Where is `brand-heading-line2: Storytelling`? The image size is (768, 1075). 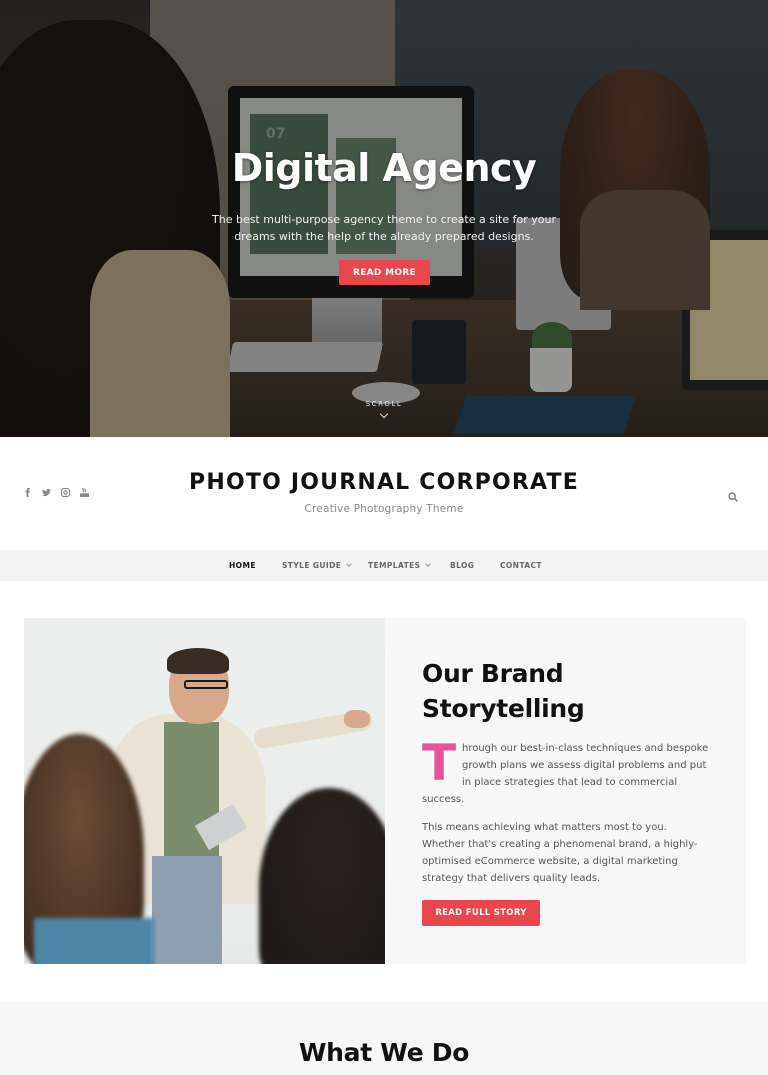
brand-heading-line2: Storytelling is located at coordinates (503, 708).